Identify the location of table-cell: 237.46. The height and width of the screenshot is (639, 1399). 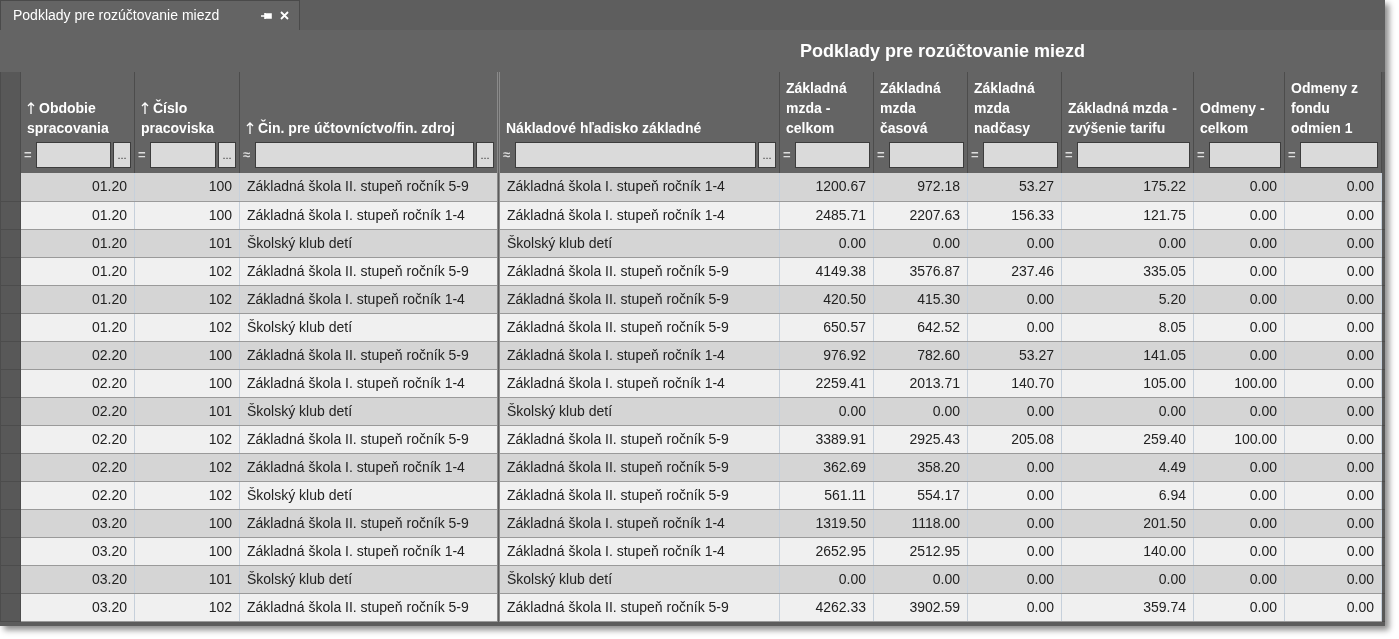
(1014, 271).